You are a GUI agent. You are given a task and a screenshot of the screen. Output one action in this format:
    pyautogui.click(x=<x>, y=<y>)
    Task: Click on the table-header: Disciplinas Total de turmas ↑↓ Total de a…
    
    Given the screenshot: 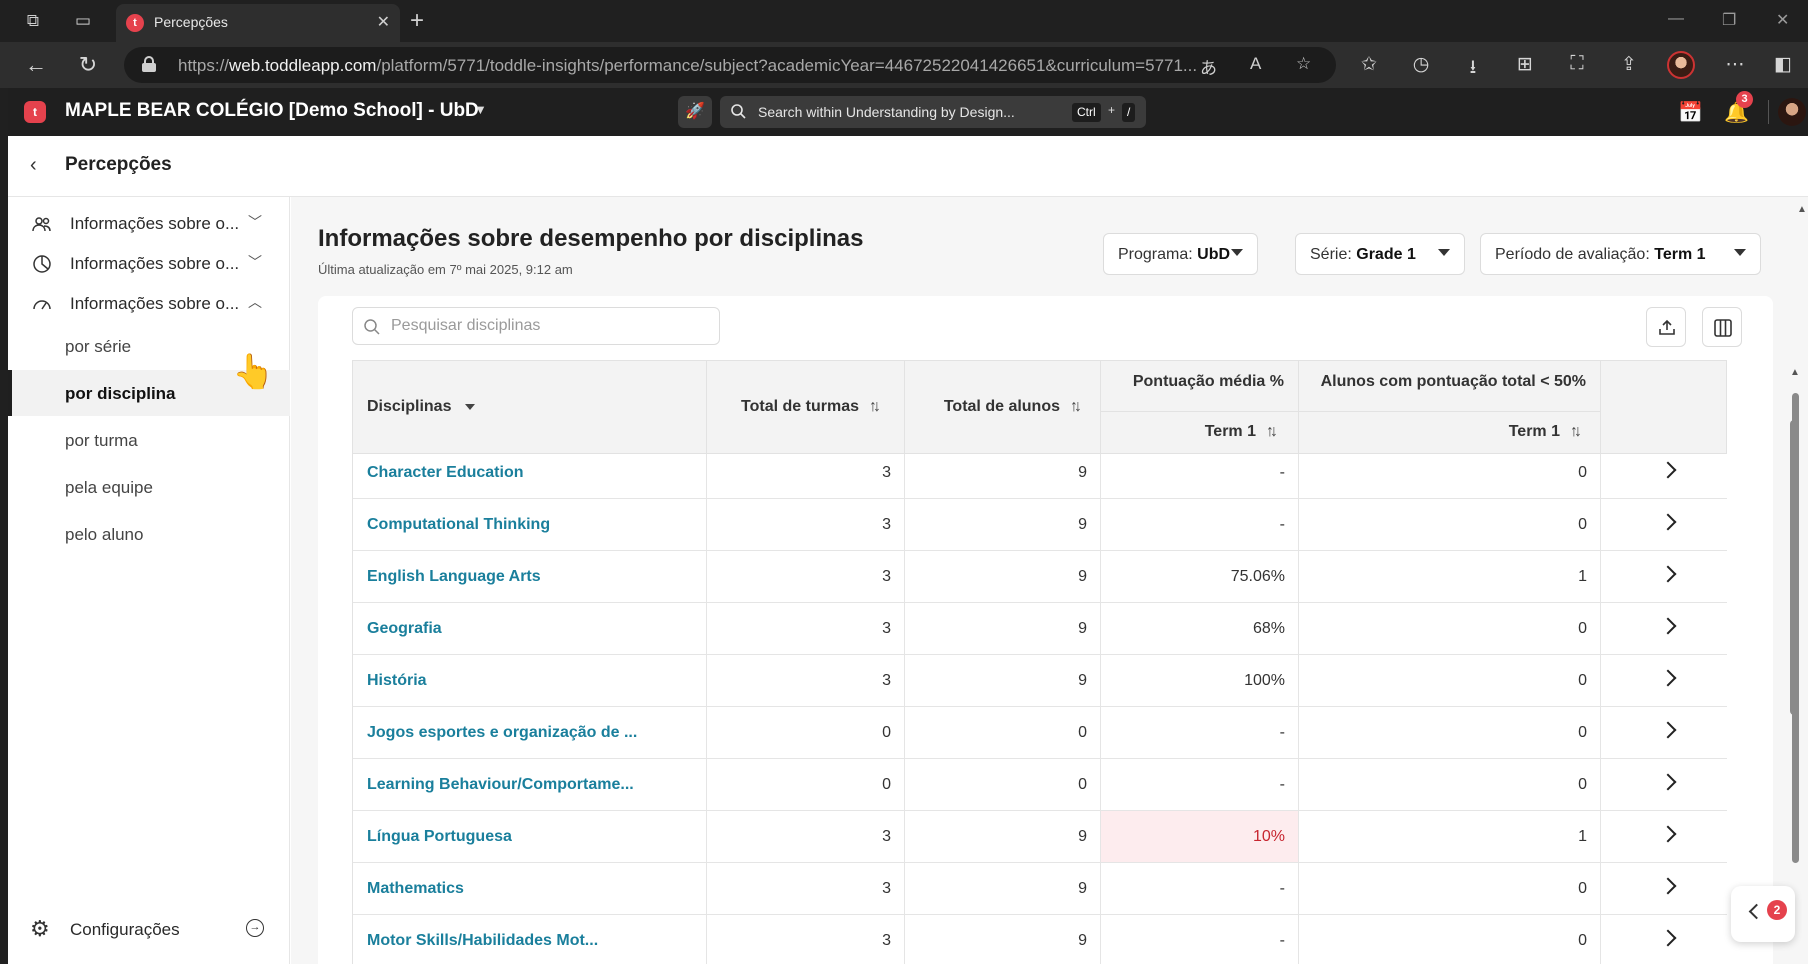 What is the action you would take?
    pyautogui.click(x=1039, y=407)
    